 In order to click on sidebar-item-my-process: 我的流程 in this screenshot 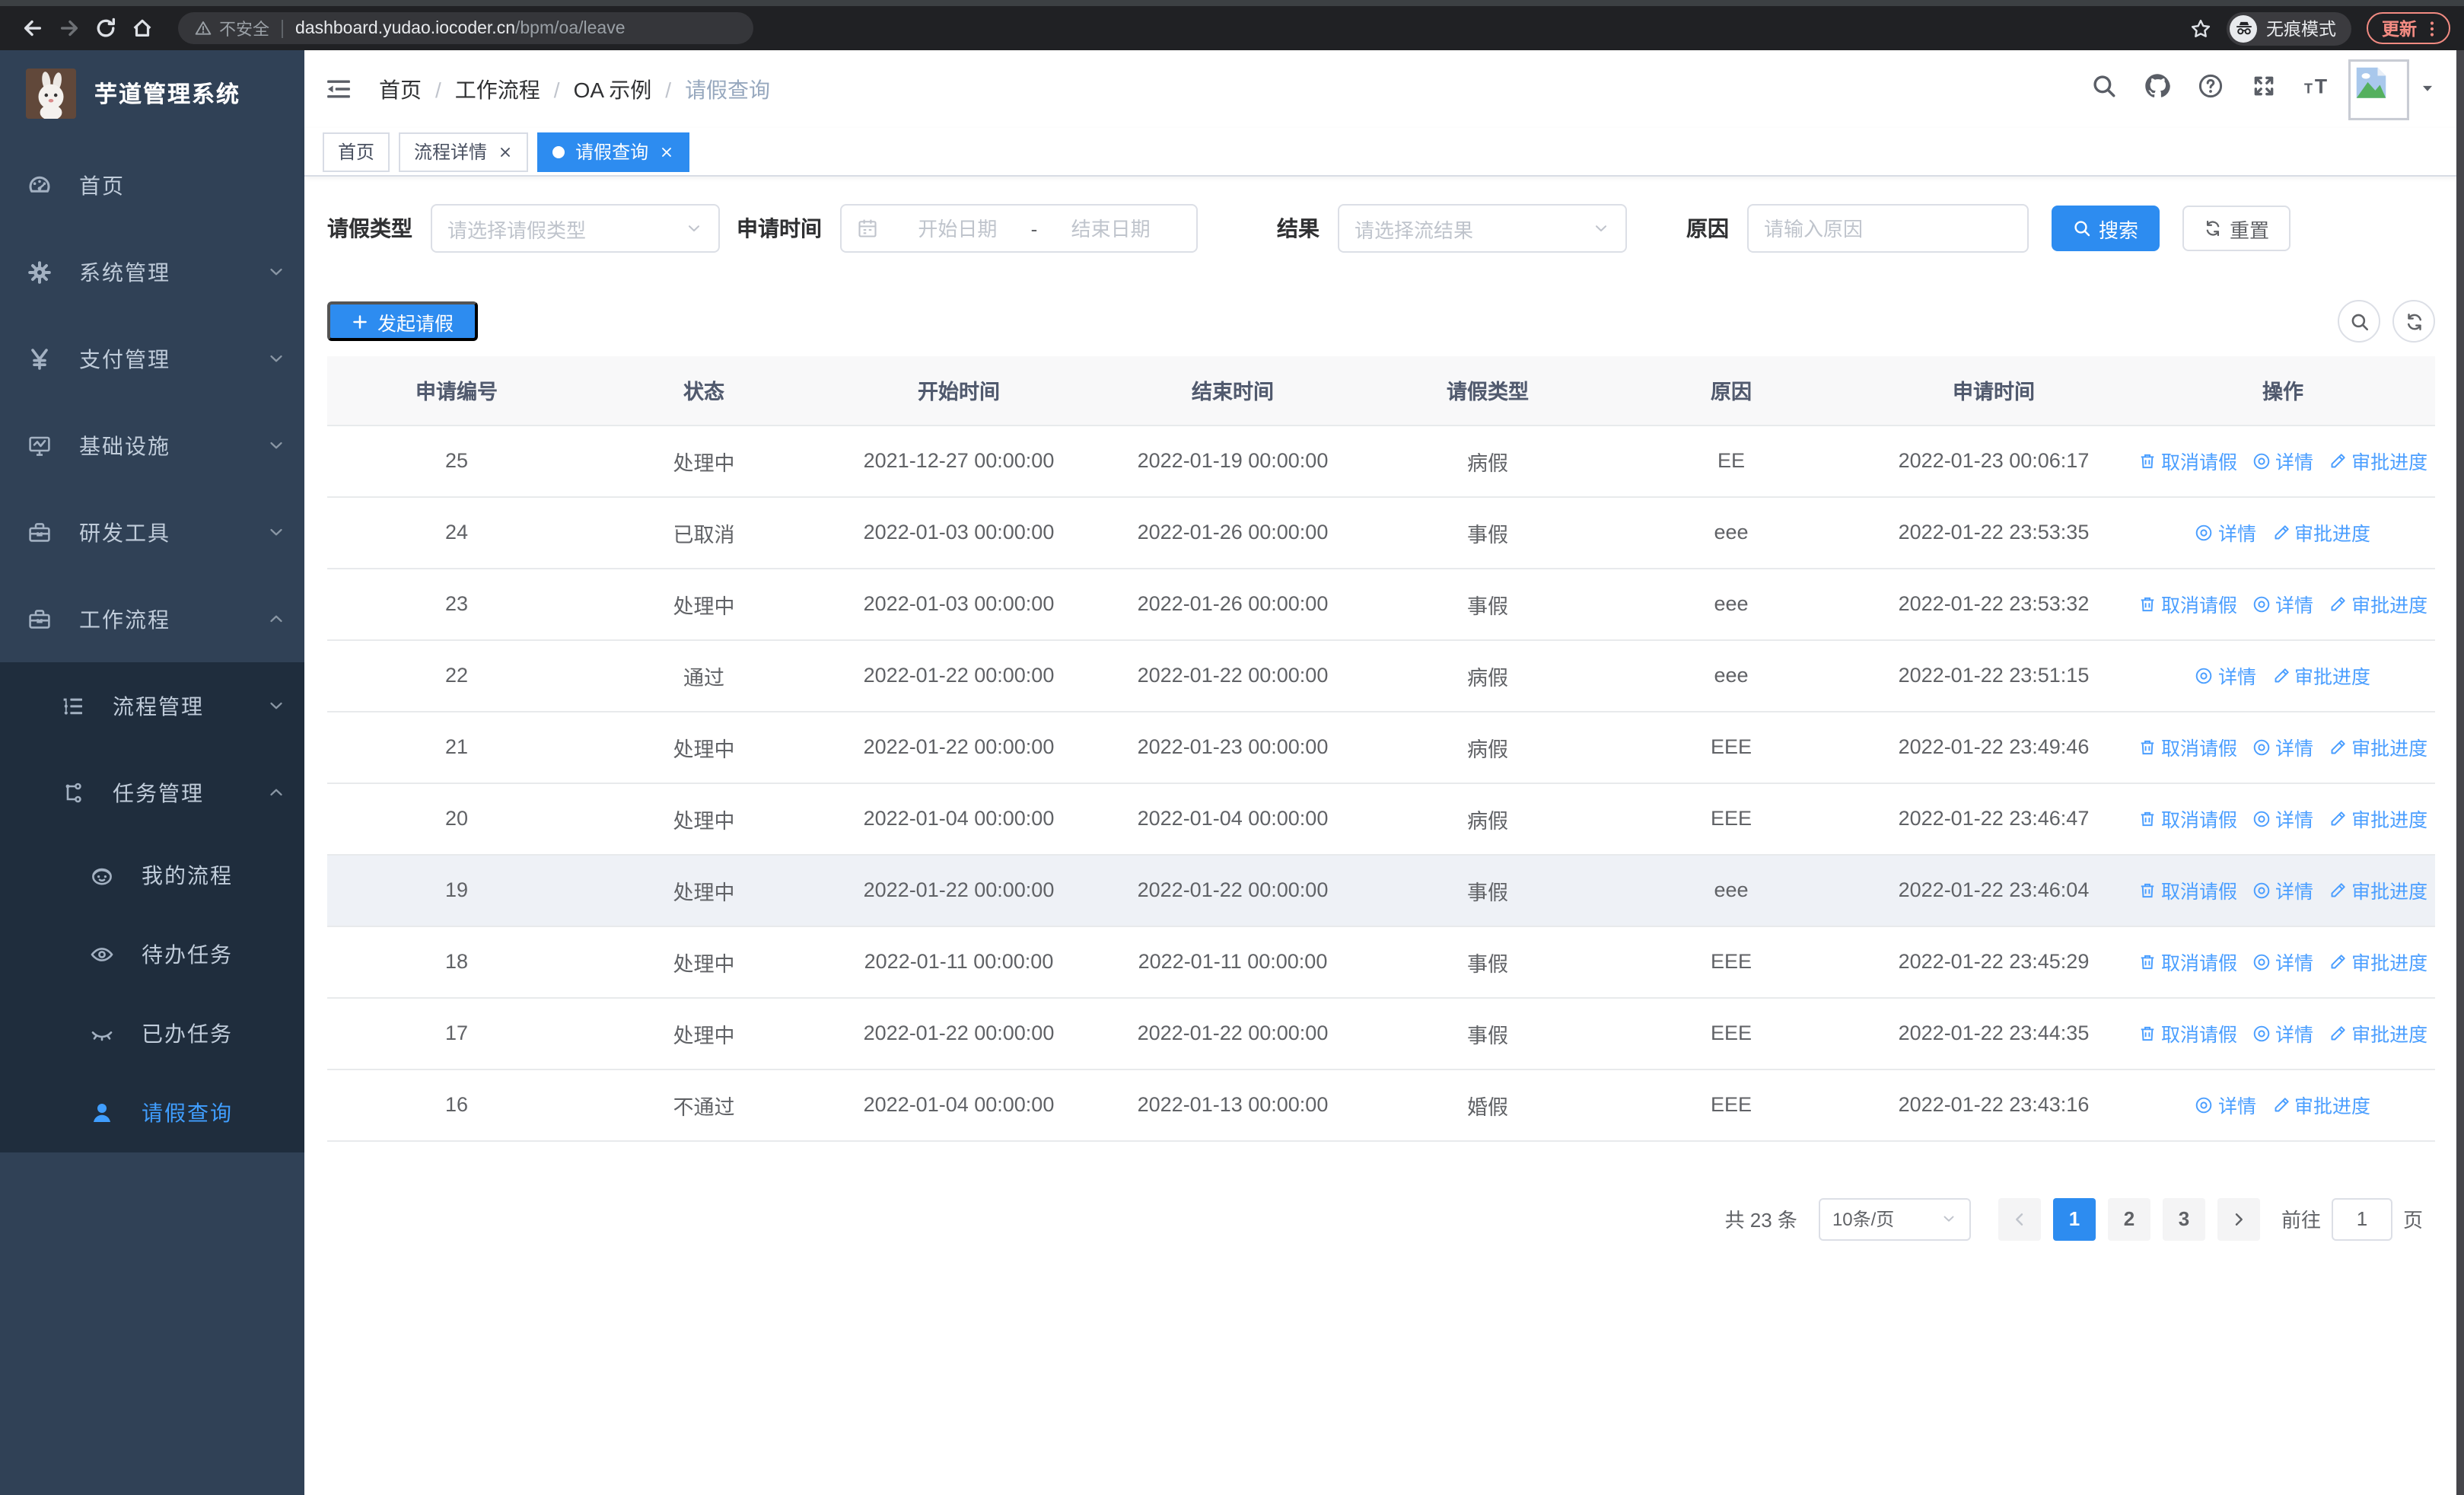, I will do `click(152, 876)`.